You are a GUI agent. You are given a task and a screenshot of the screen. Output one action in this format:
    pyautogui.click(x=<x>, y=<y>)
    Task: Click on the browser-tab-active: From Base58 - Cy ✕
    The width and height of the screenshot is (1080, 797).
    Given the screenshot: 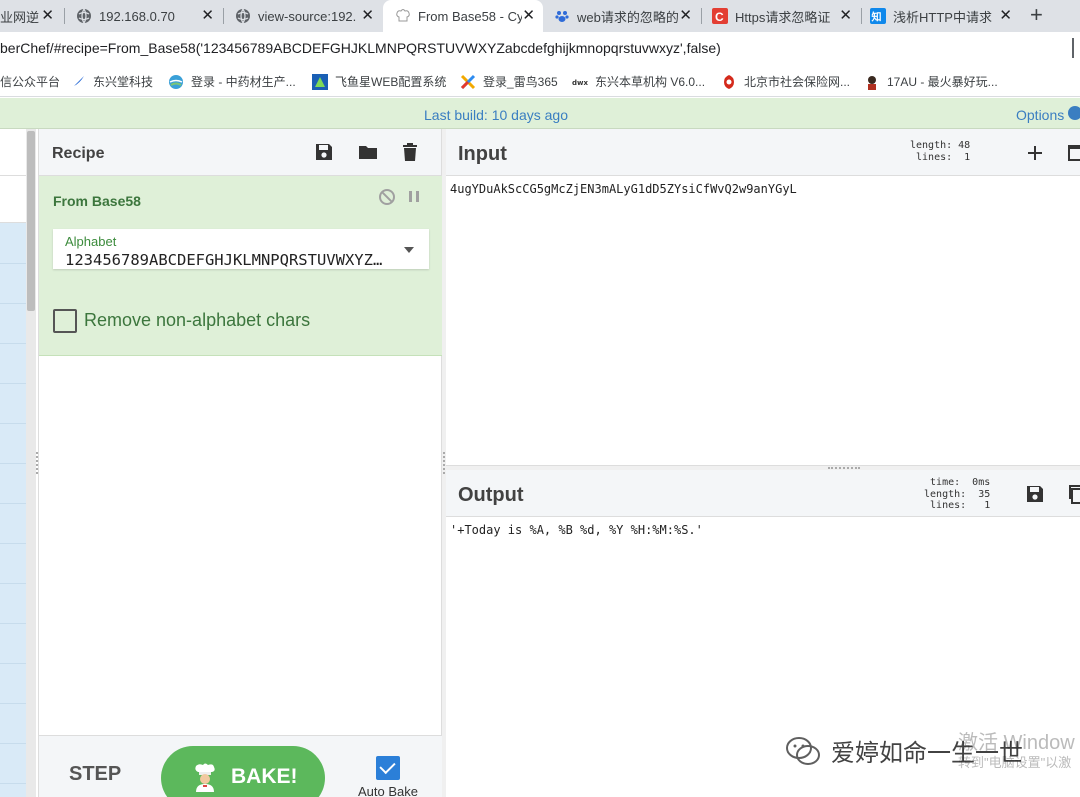 What is the action you would take?
    pyautogui.click(x=463, y=16)
    